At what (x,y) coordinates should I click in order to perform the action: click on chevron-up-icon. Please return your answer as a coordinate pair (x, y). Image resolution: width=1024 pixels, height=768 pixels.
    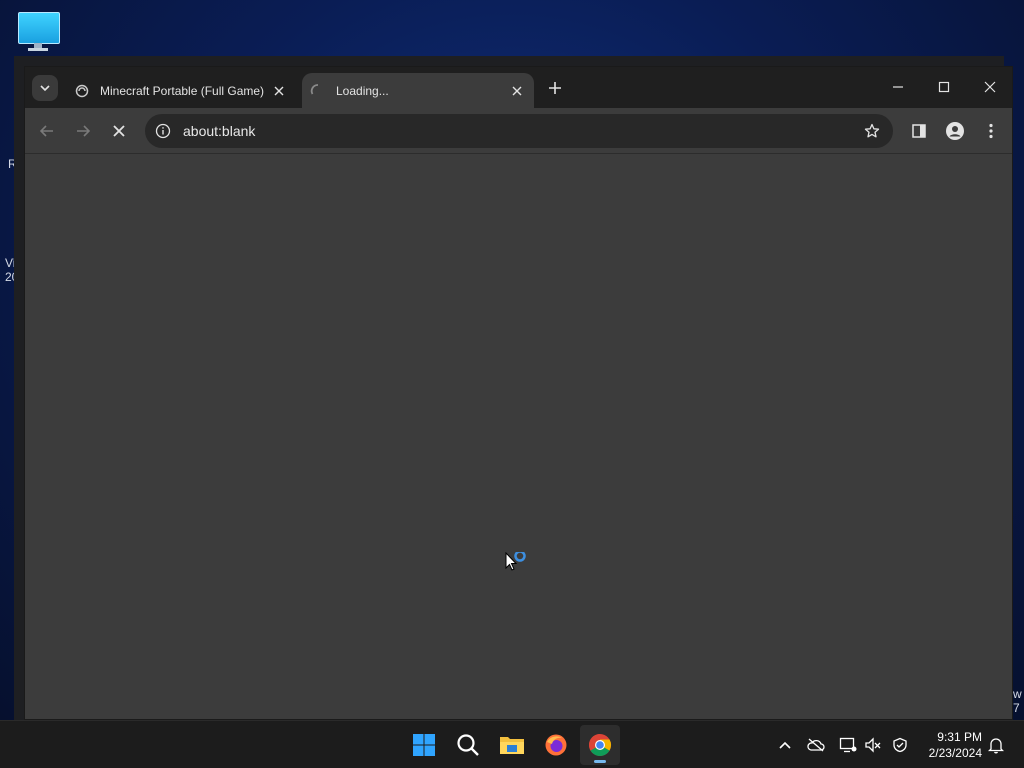
    Looking at the image, I should click on (785, 745).